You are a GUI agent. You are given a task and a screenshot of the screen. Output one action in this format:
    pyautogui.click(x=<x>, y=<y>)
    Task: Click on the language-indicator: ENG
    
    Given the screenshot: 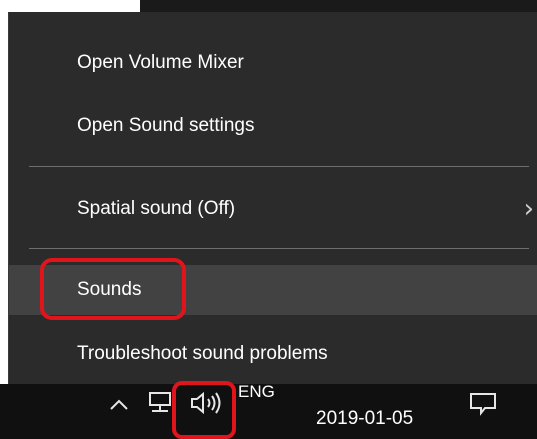 What is the action you would take?
    pyautogui.click(x=256, y=392)
    